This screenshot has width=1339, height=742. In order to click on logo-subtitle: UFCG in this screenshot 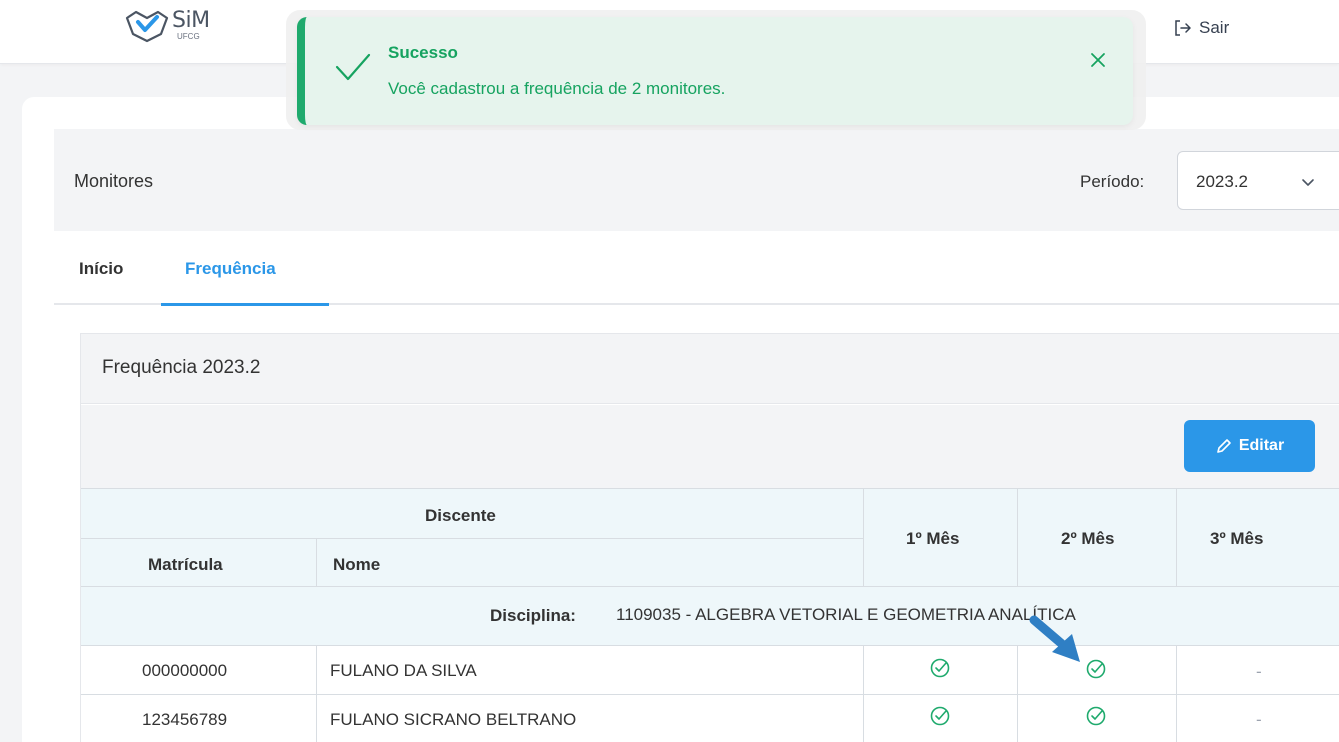, I will do `click(188, 36)`.